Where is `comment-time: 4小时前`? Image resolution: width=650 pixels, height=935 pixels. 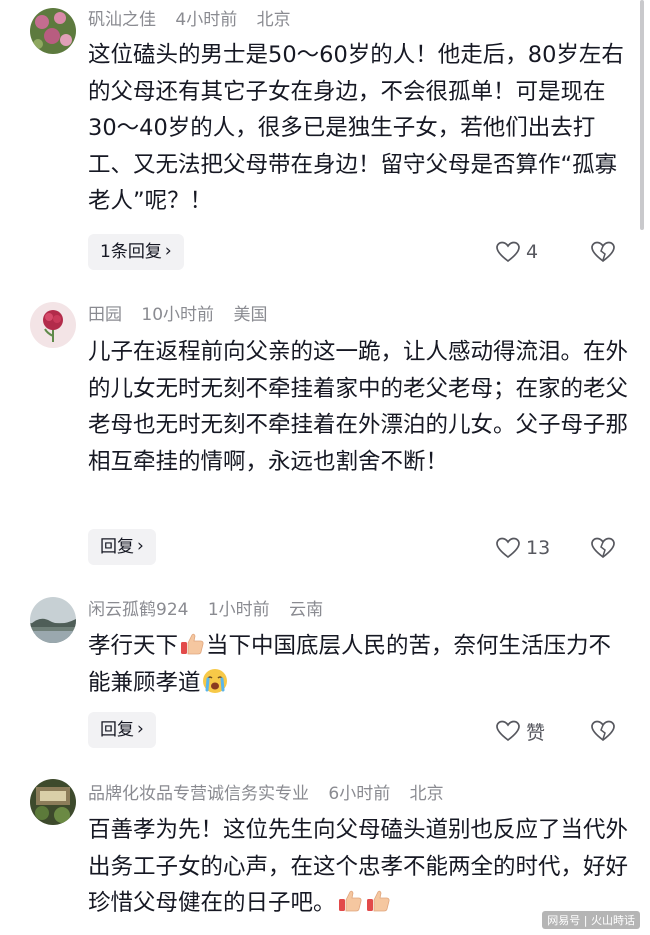 comment-time: 4小时前 is located at coordinates (206, 20).